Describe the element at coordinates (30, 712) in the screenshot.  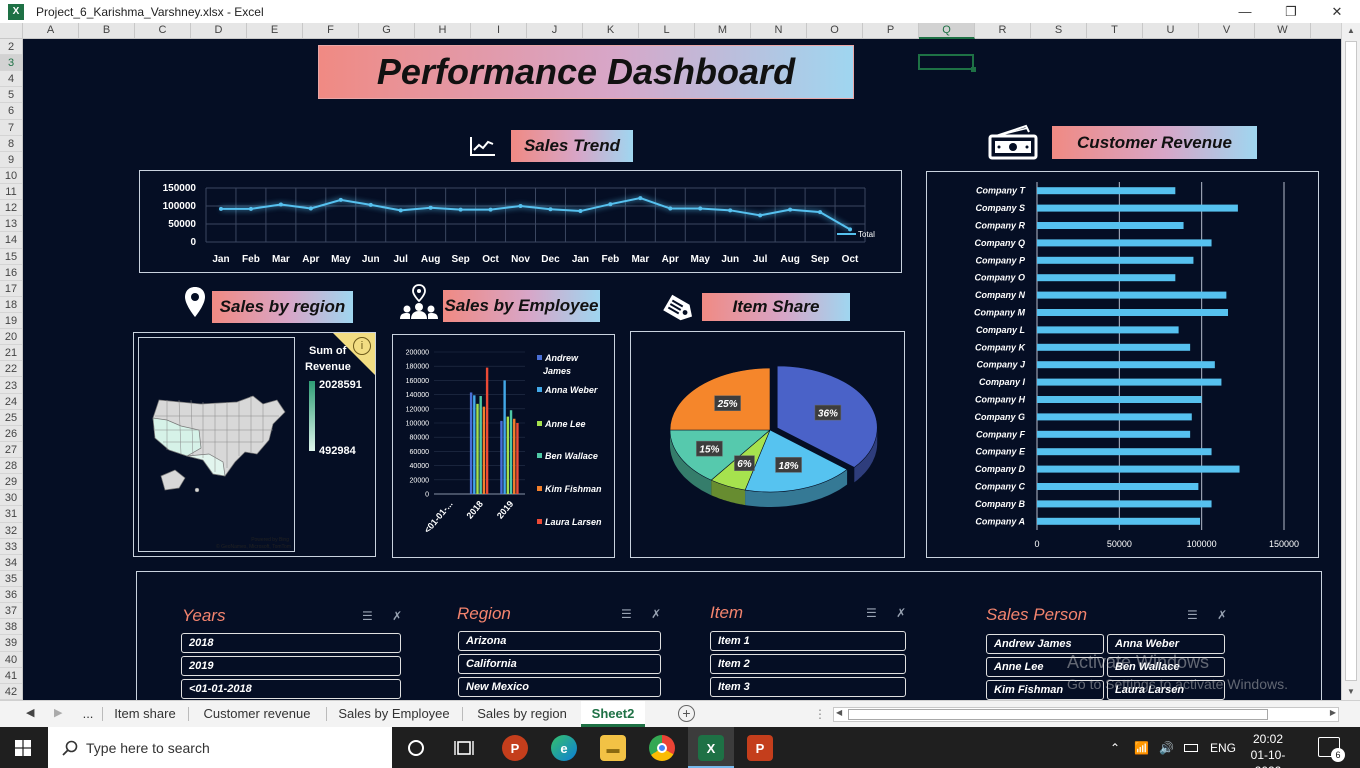
I see `prev-sheet-icon: ◀` at that location.